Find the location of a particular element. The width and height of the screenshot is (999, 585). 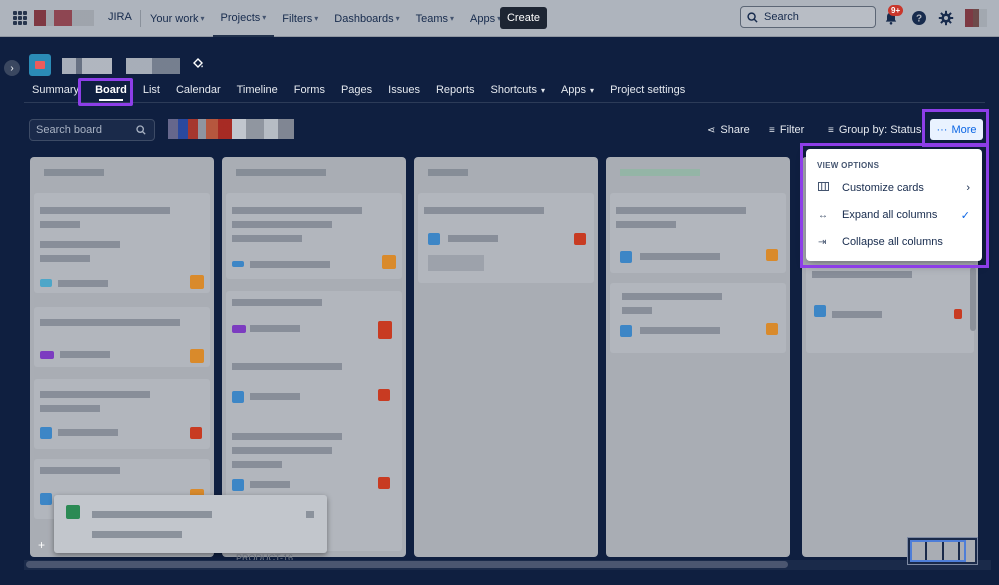

tab-forms: Forms is located at coordinates (309, 91).